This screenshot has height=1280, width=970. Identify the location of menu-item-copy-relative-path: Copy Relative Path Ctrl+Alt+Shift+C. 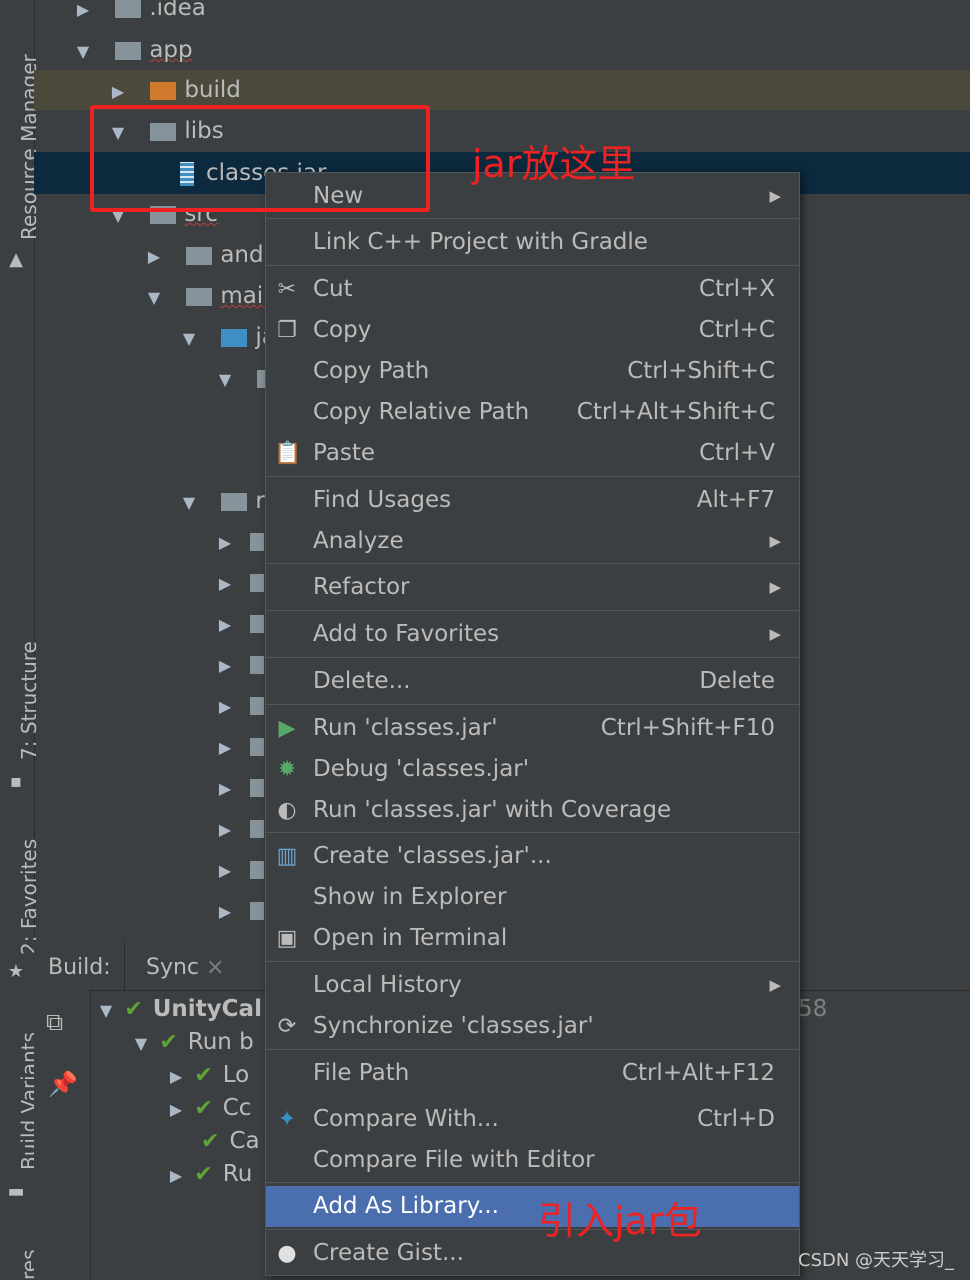
(532, 412).